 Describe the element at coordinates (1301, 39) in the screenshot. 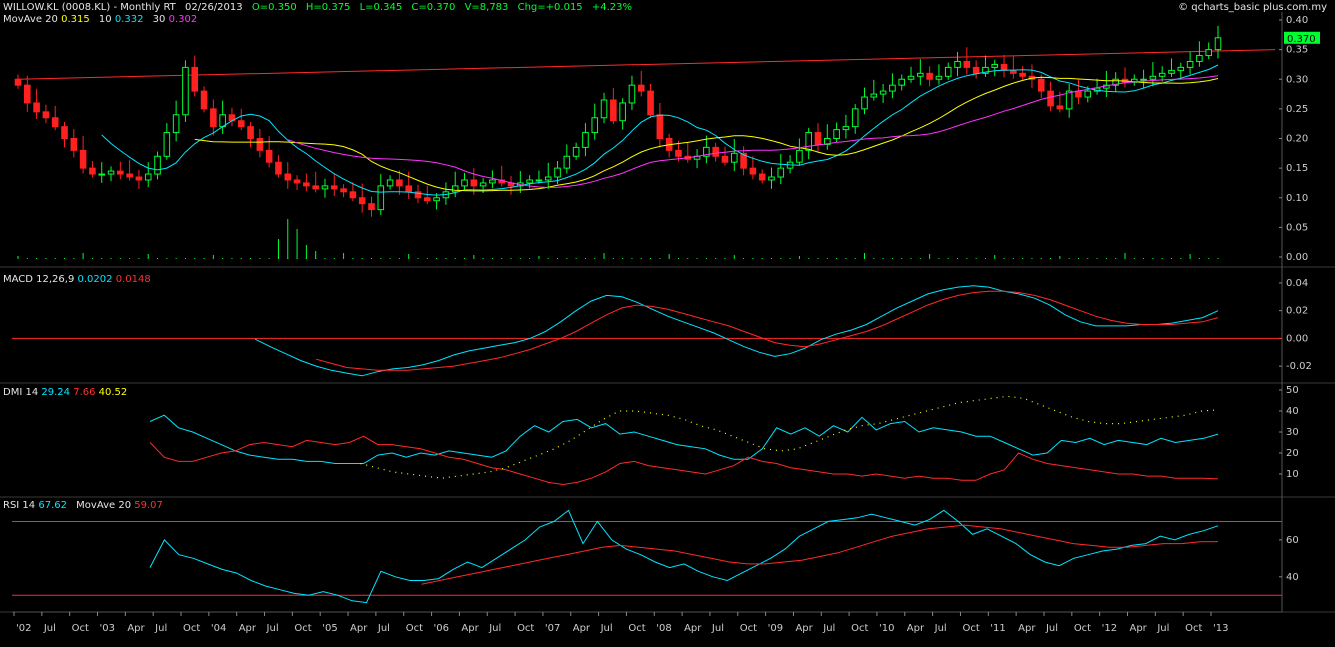

I see `last-price-tag-text: 0.370` at that location.